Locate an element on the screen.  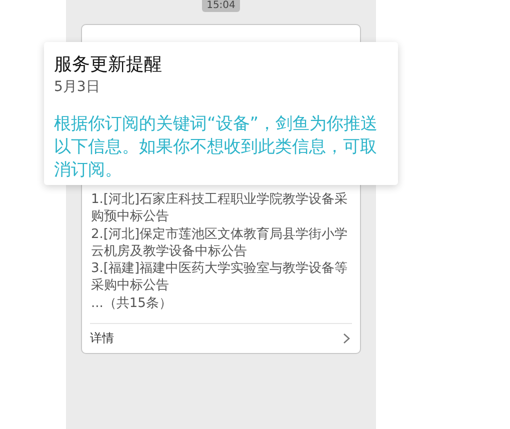
list-item-text: ...（共15条） is located at coordinates (132, 303).